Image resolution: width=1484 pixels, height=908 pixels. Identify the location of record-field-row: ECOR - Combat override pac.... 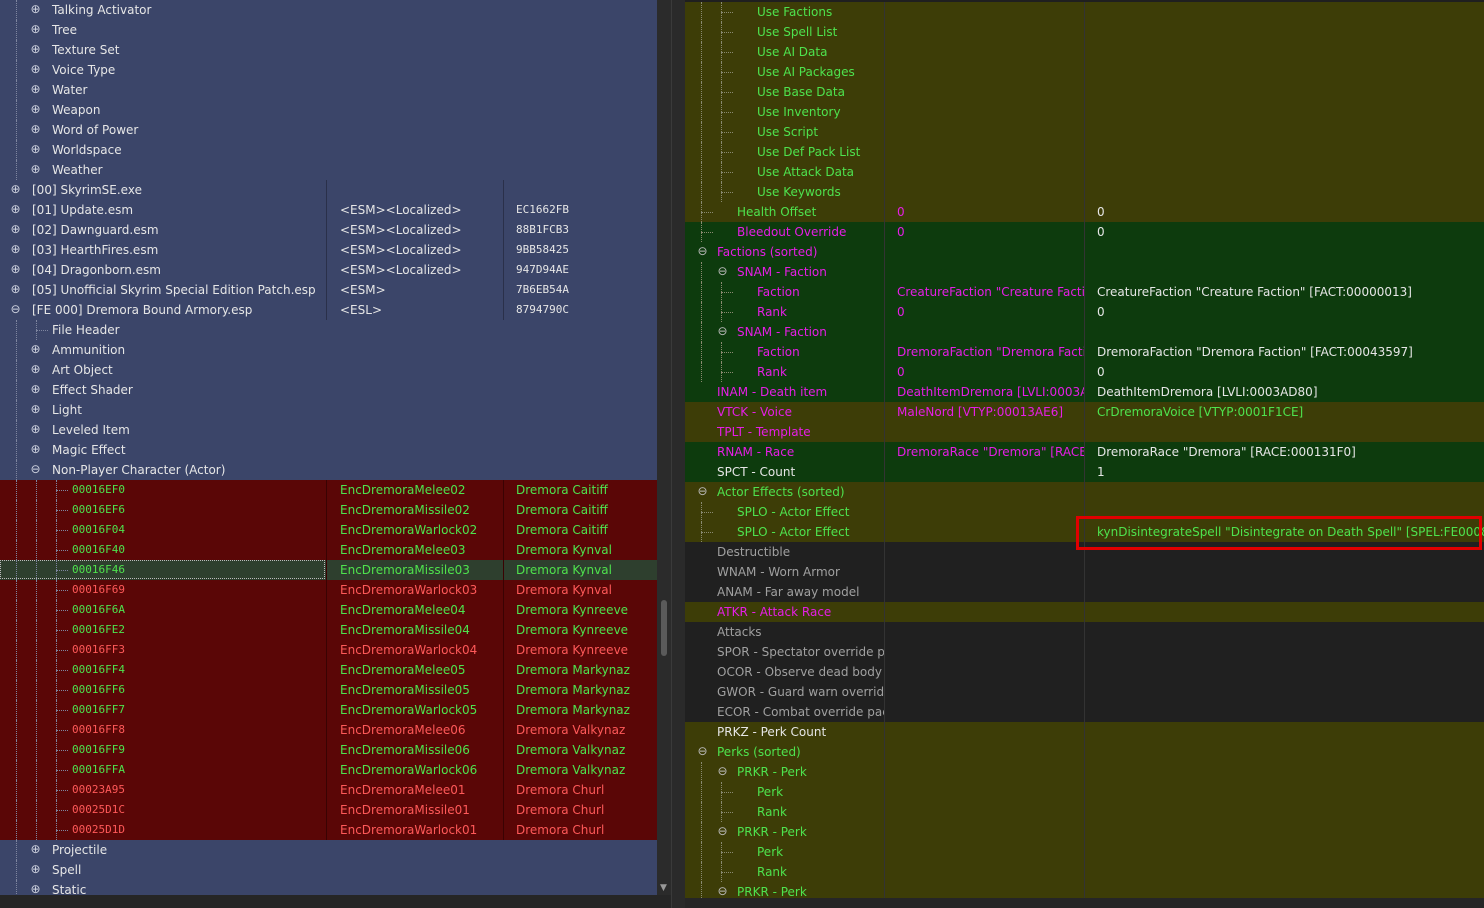
(1084, 712).